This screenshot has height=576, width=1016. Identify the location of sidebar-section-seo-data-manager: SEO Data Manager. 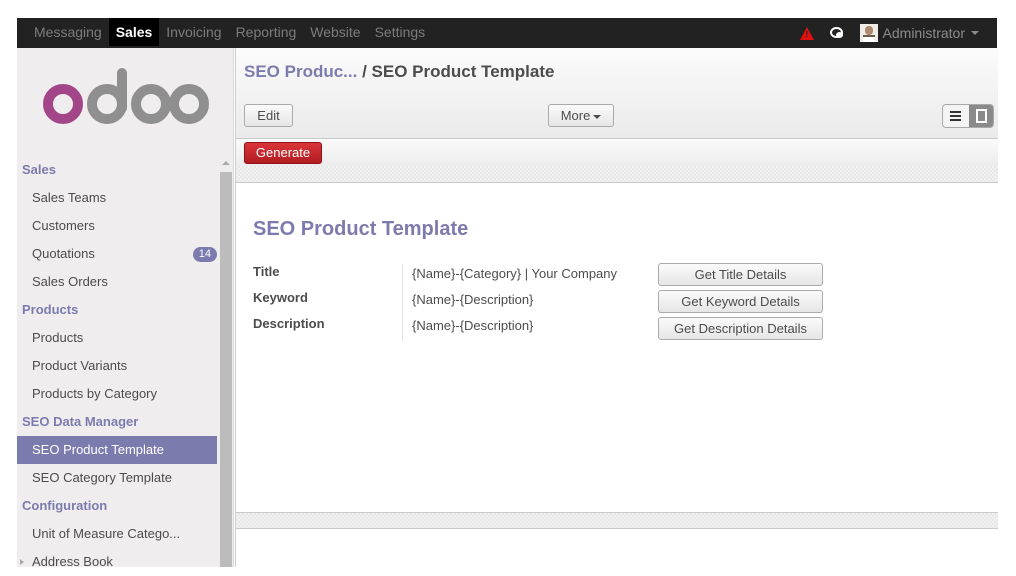
(80, 421).